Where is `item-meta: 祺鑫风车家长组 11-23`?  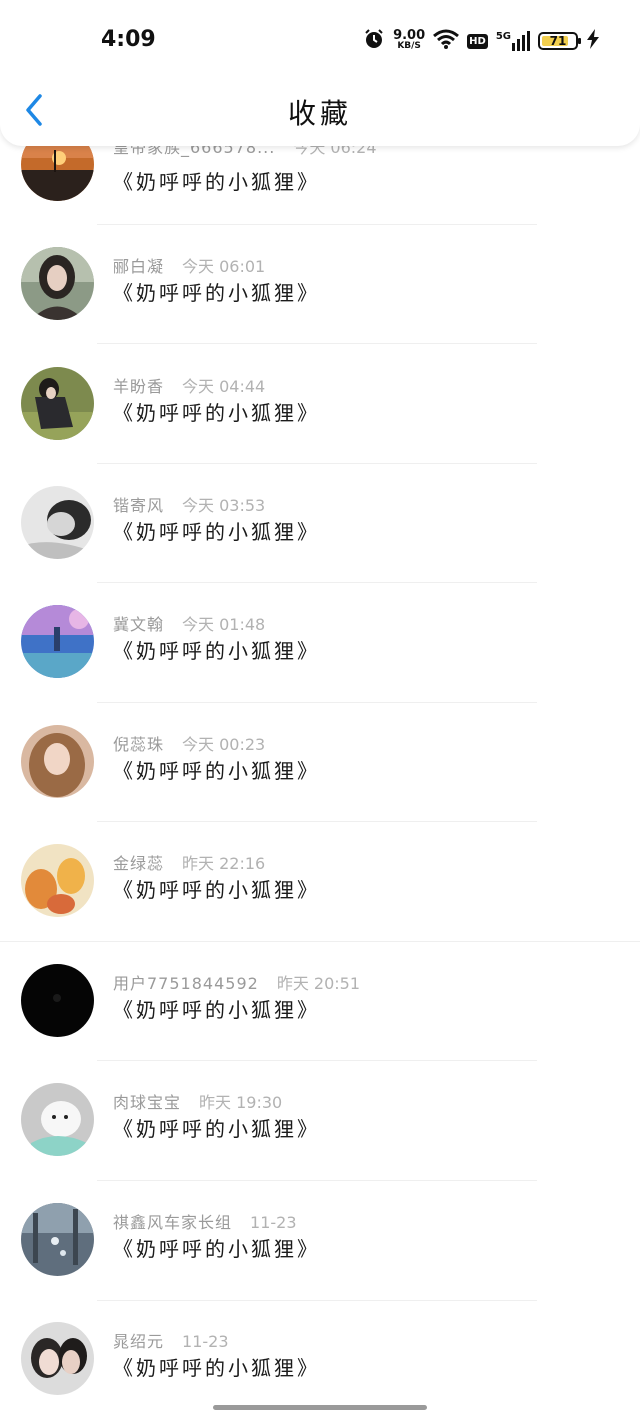
item-meta: 祺鑫风车家长组 11-23 is located at coordinates (205, 1221).